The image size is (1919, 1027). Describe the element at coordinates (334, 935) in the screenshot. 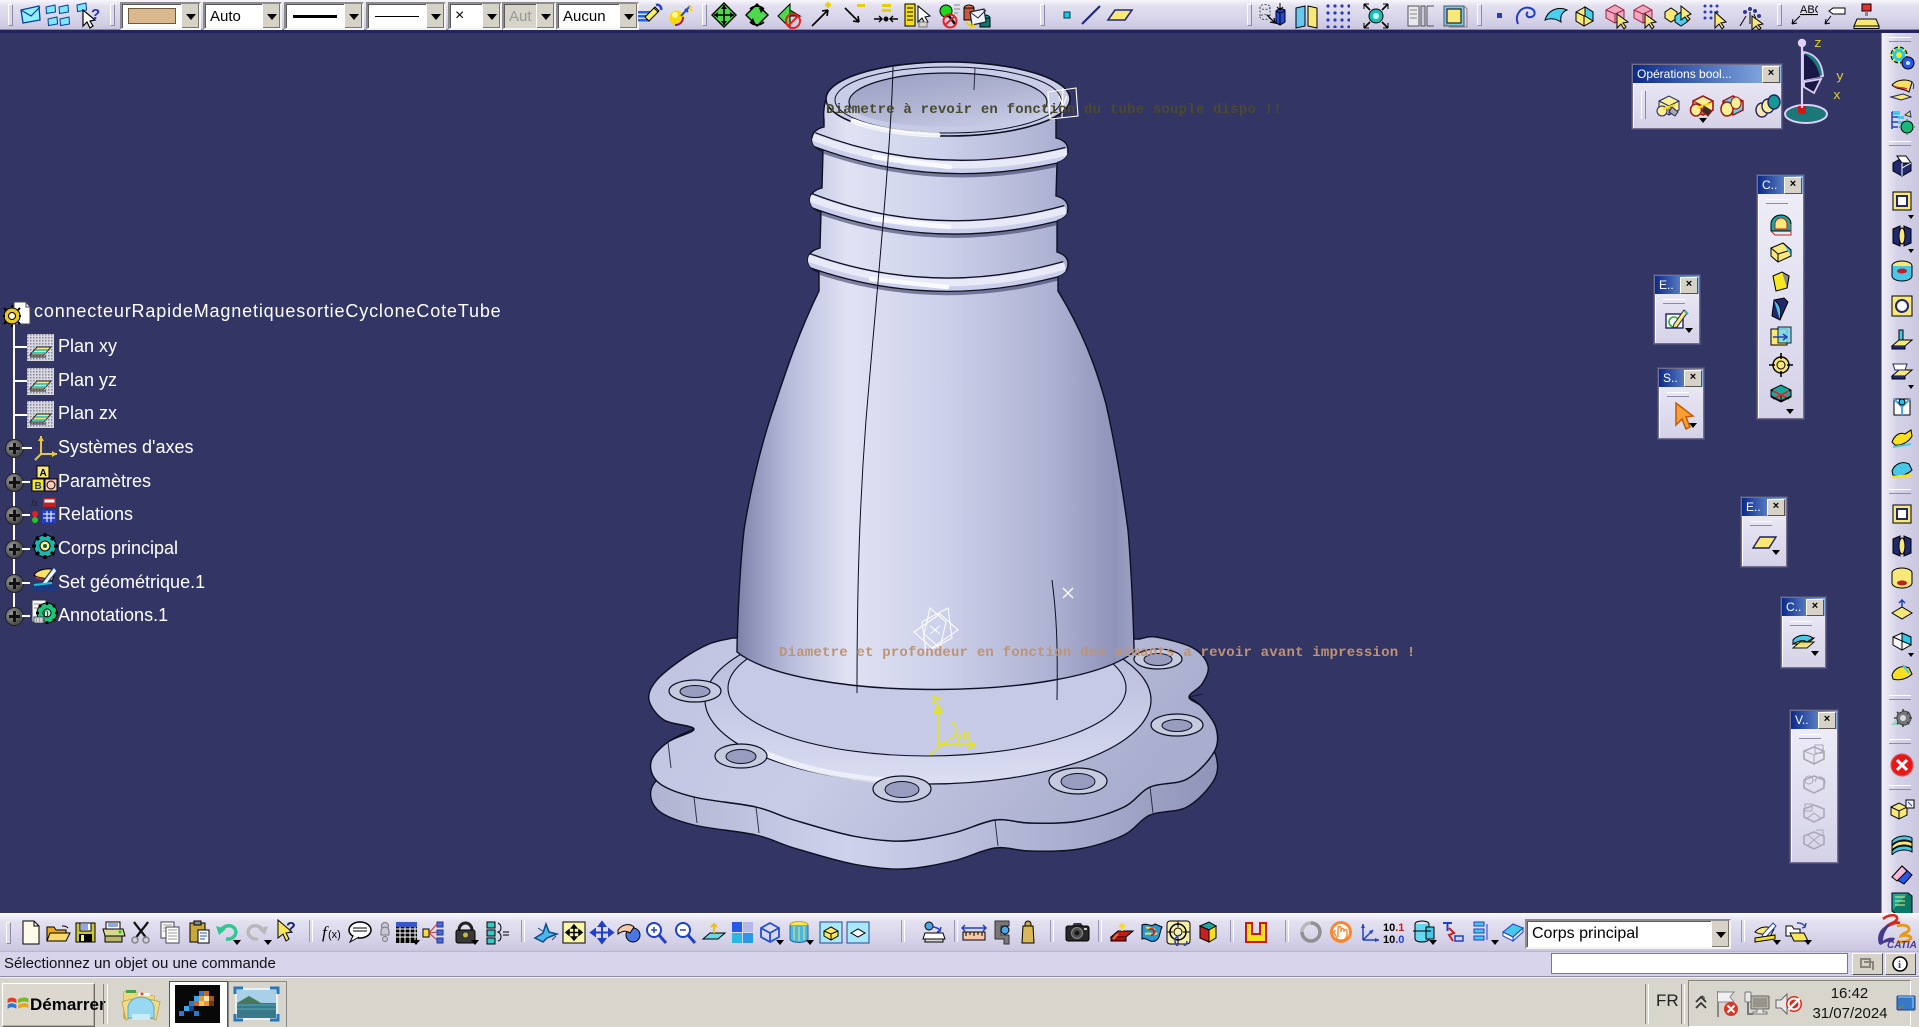

I see `svg-text: (x)` at that location.